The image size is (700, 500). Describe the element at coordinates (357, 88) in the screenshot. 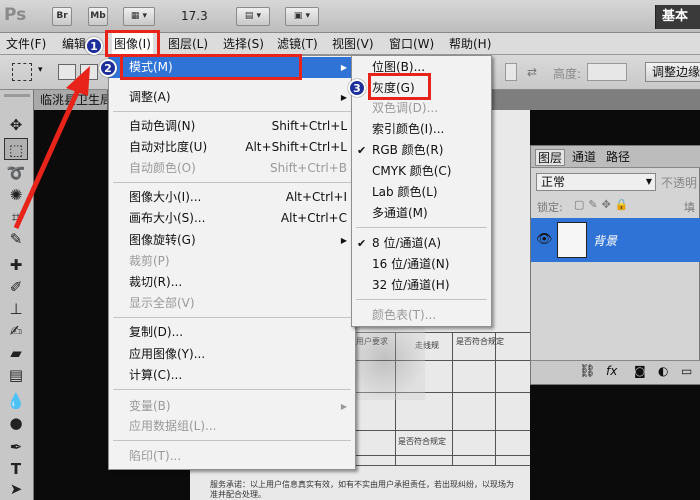

I see `step-badge-3: 3` at that location.